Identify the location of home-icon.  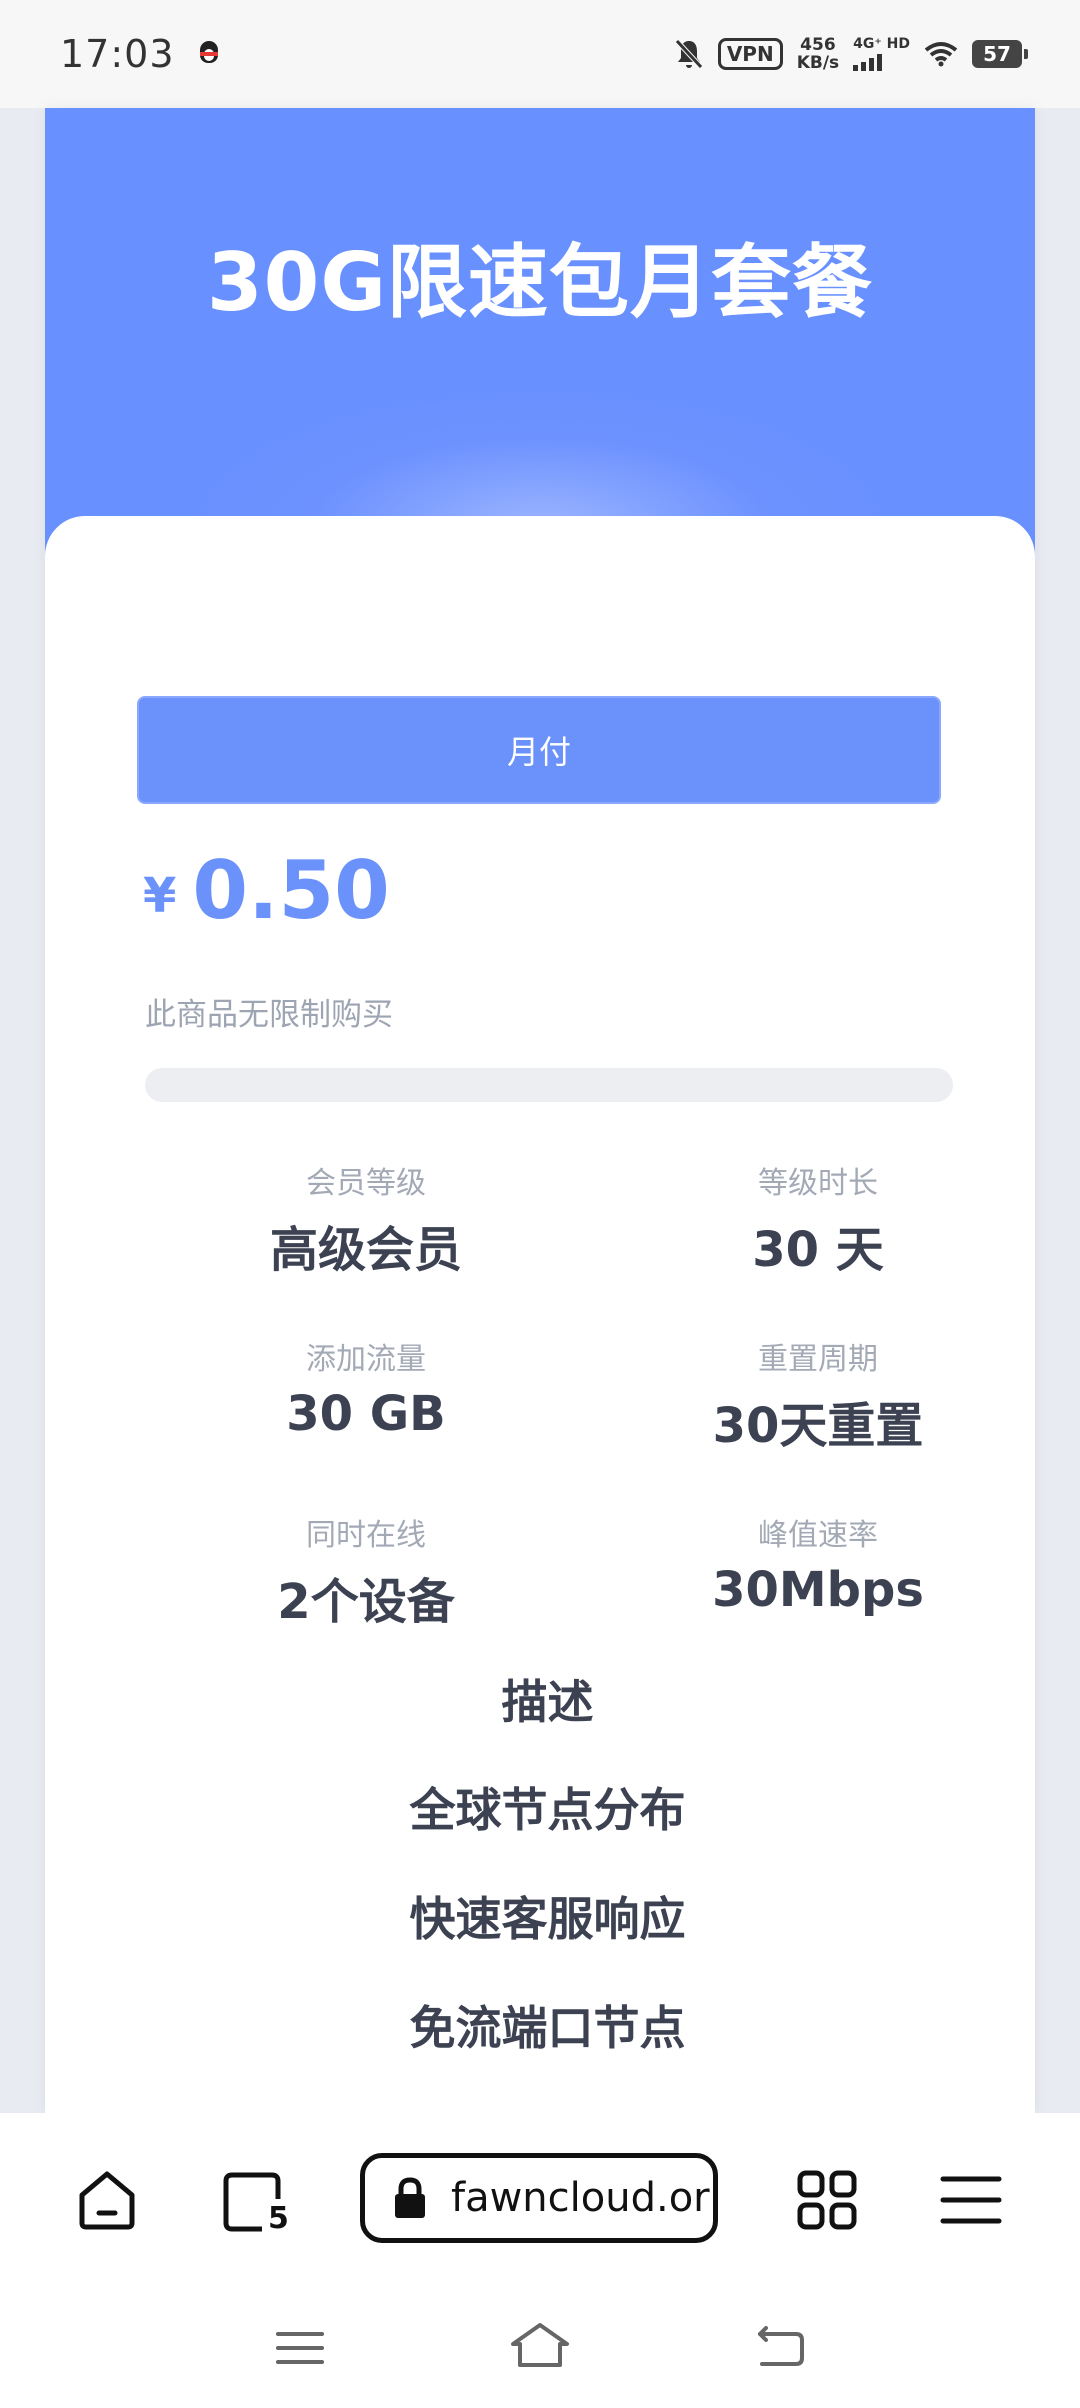
(107, 2200).